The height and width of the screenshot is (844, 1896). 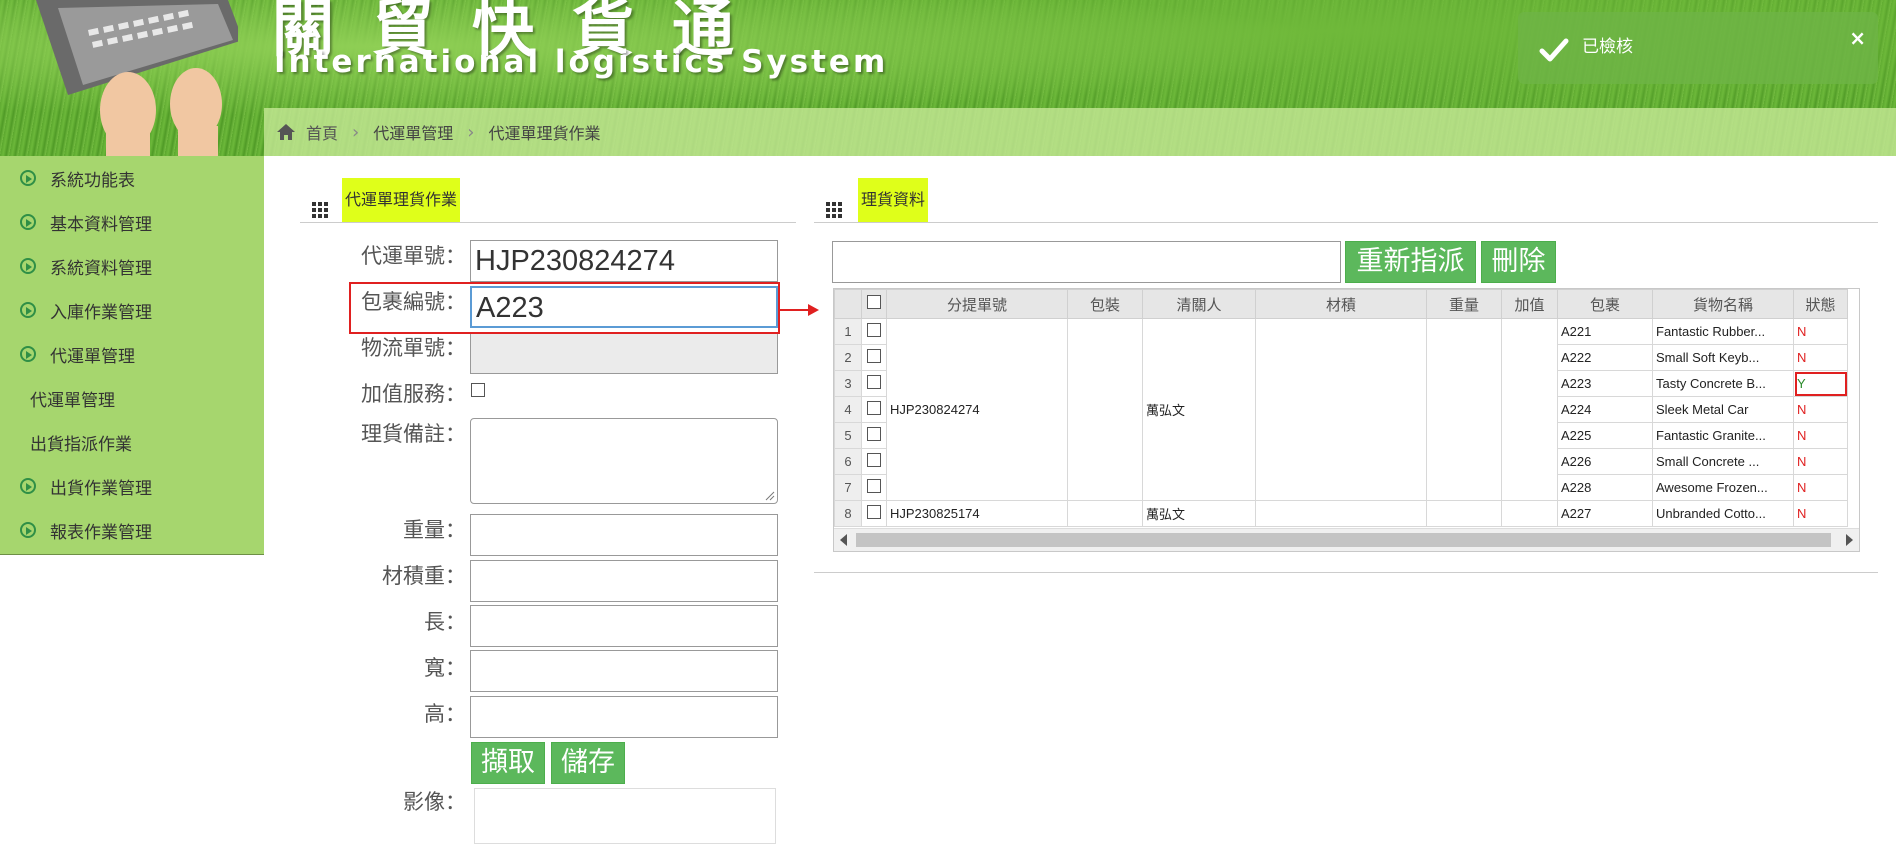 I want to click on select-all-checkbox, so click(x=874, y=302).